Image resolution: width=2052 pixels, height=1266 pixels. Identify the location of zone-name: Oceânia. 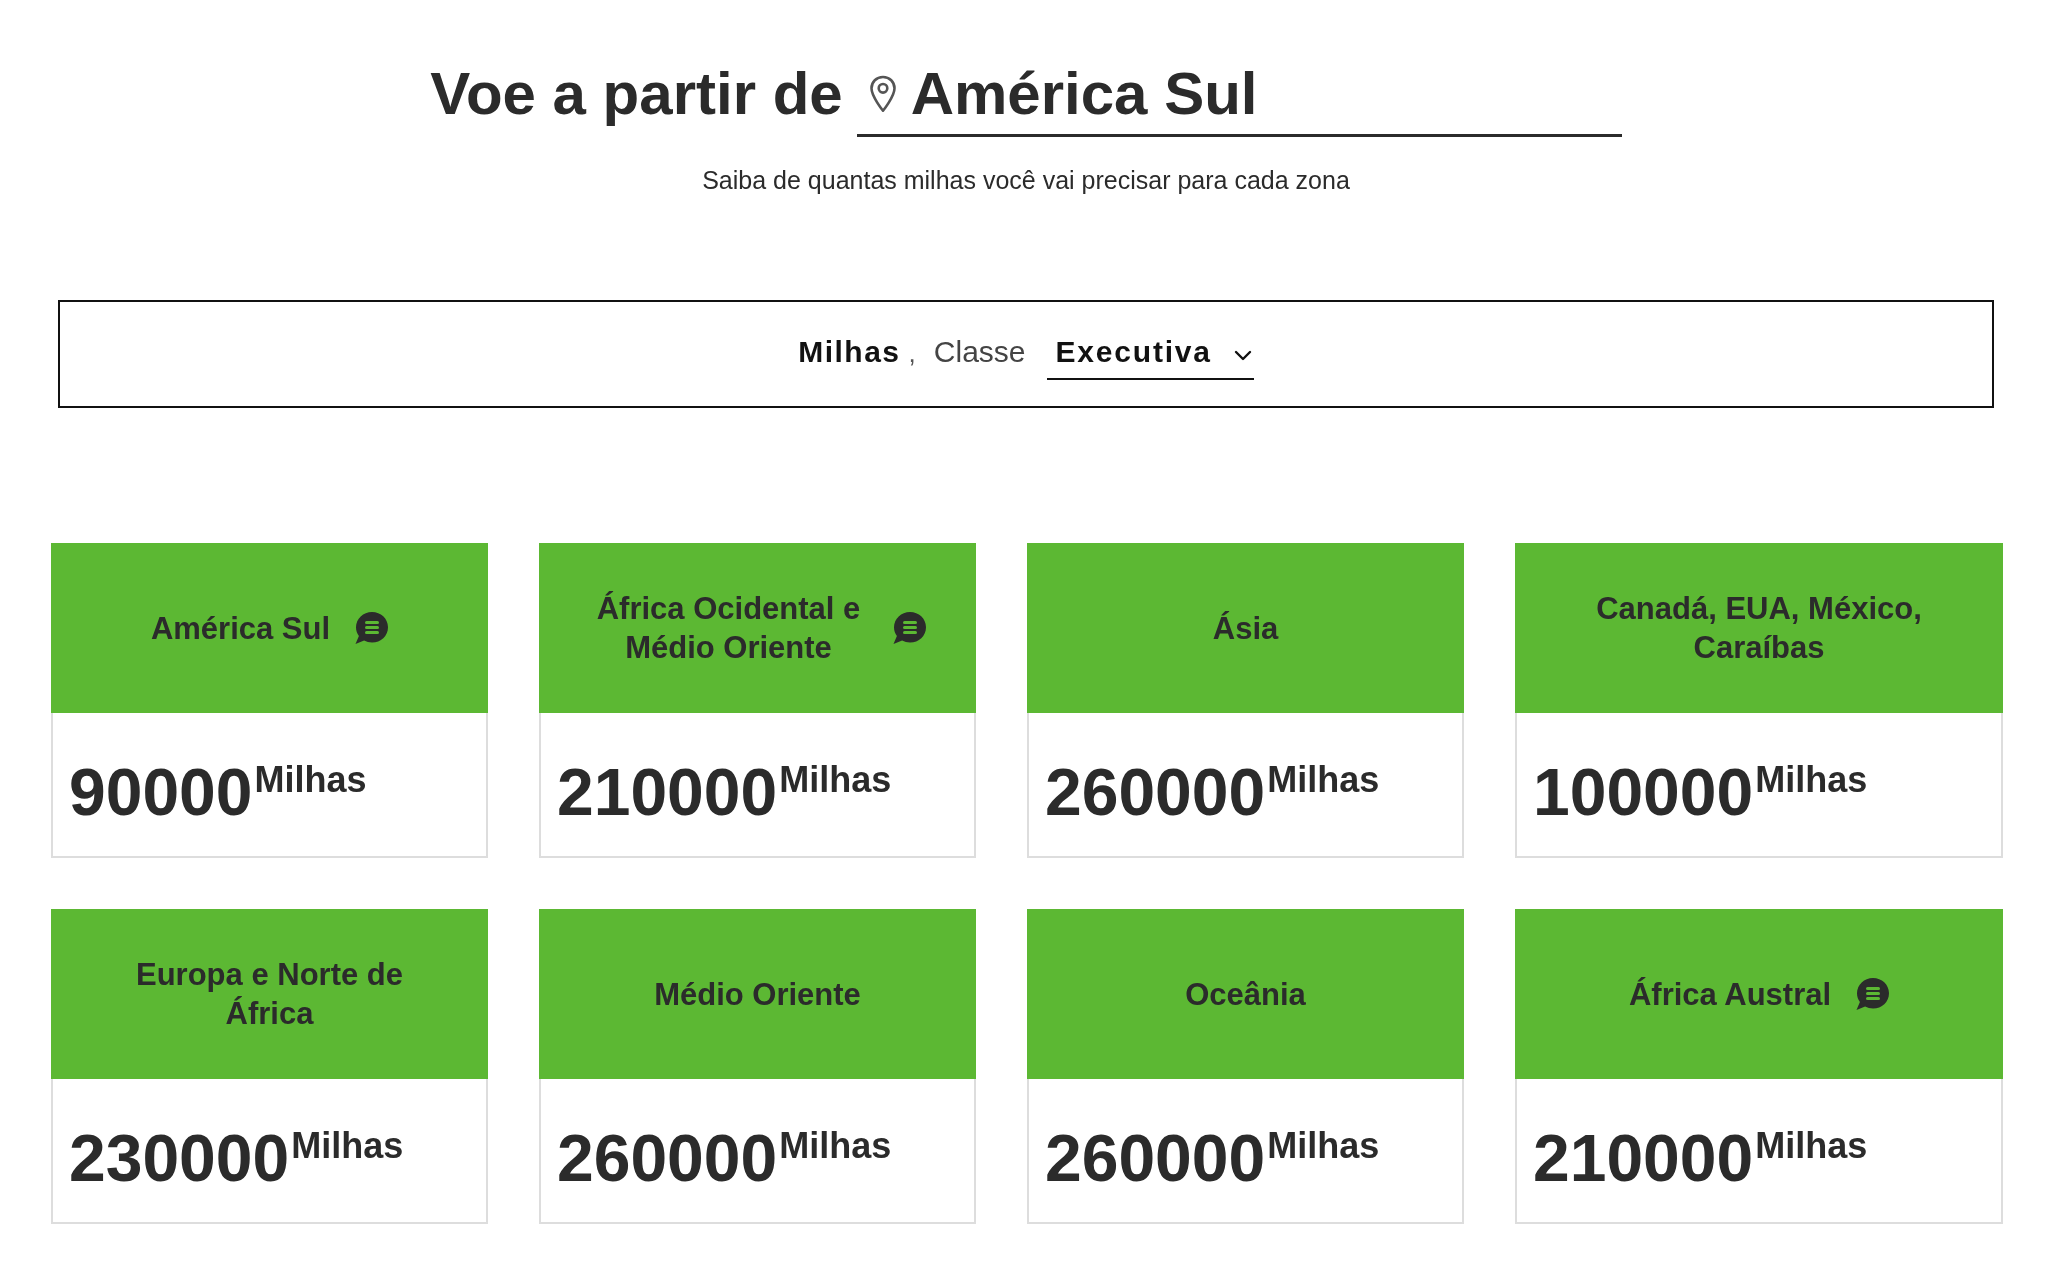
(1245, 994).